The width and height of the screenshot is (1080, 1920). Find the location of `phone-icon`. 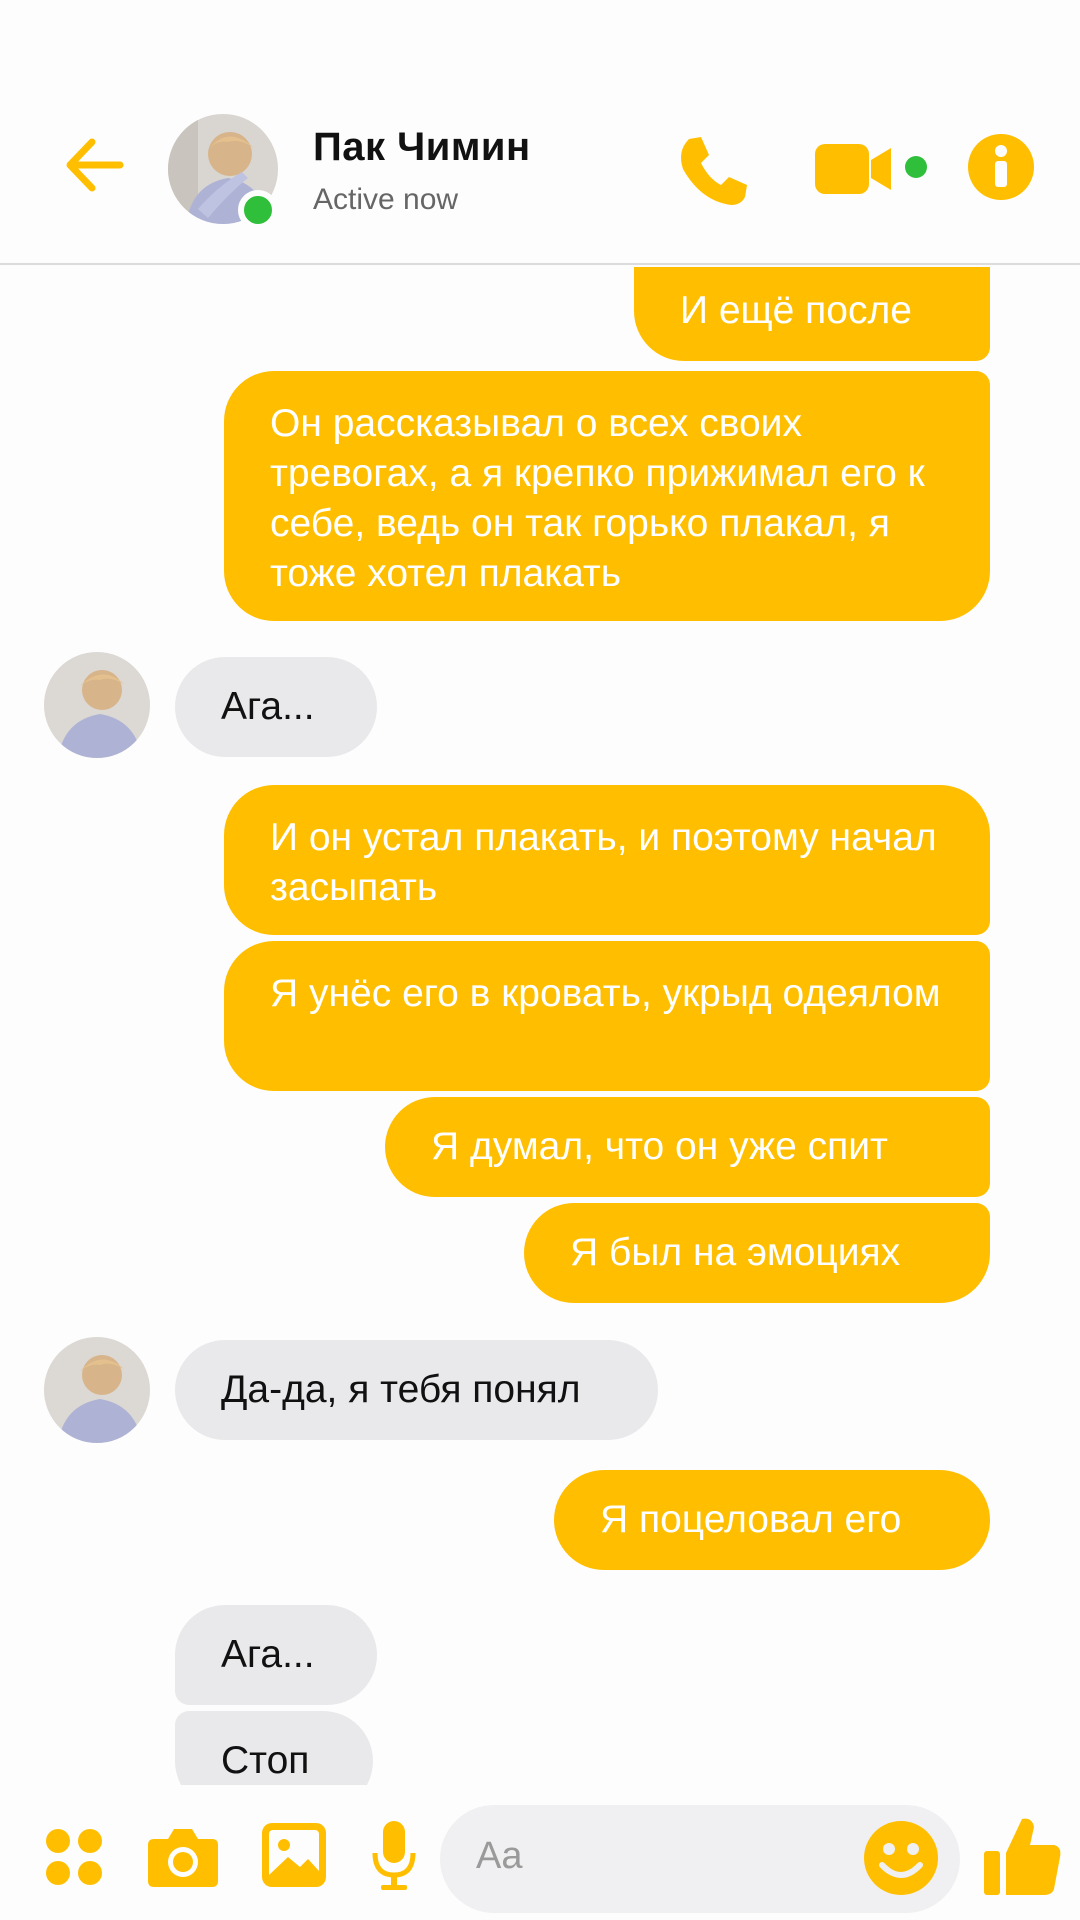

phone-icon is located at coordinates (712, 170).